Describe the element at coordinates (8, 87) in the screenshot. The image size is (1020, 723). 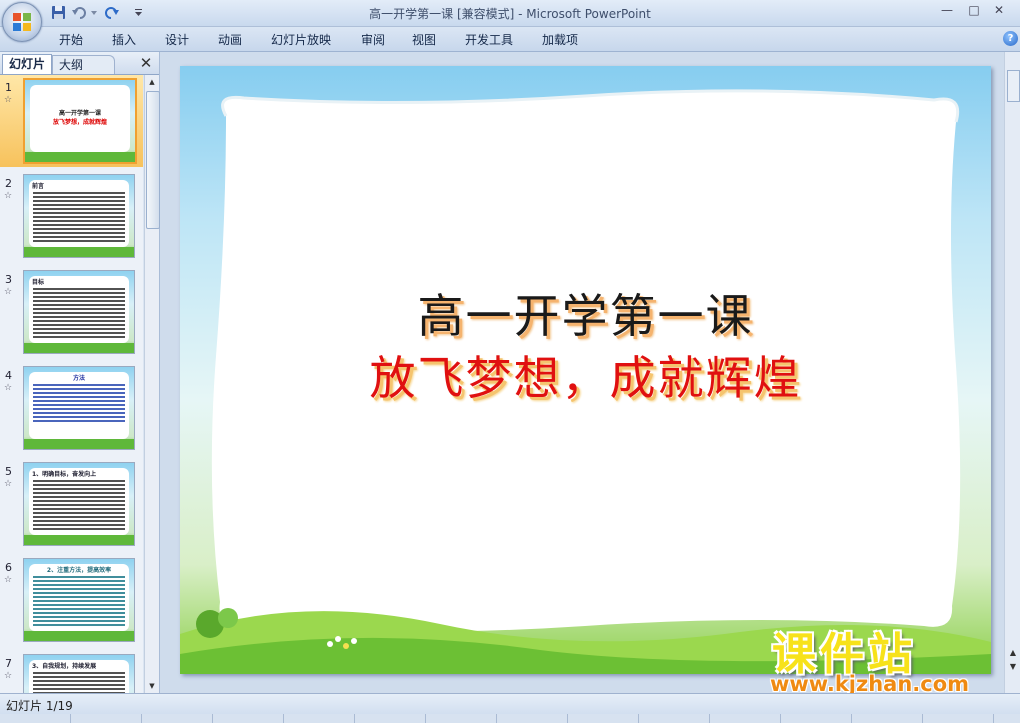
I see `slide-number: 1` at that location.